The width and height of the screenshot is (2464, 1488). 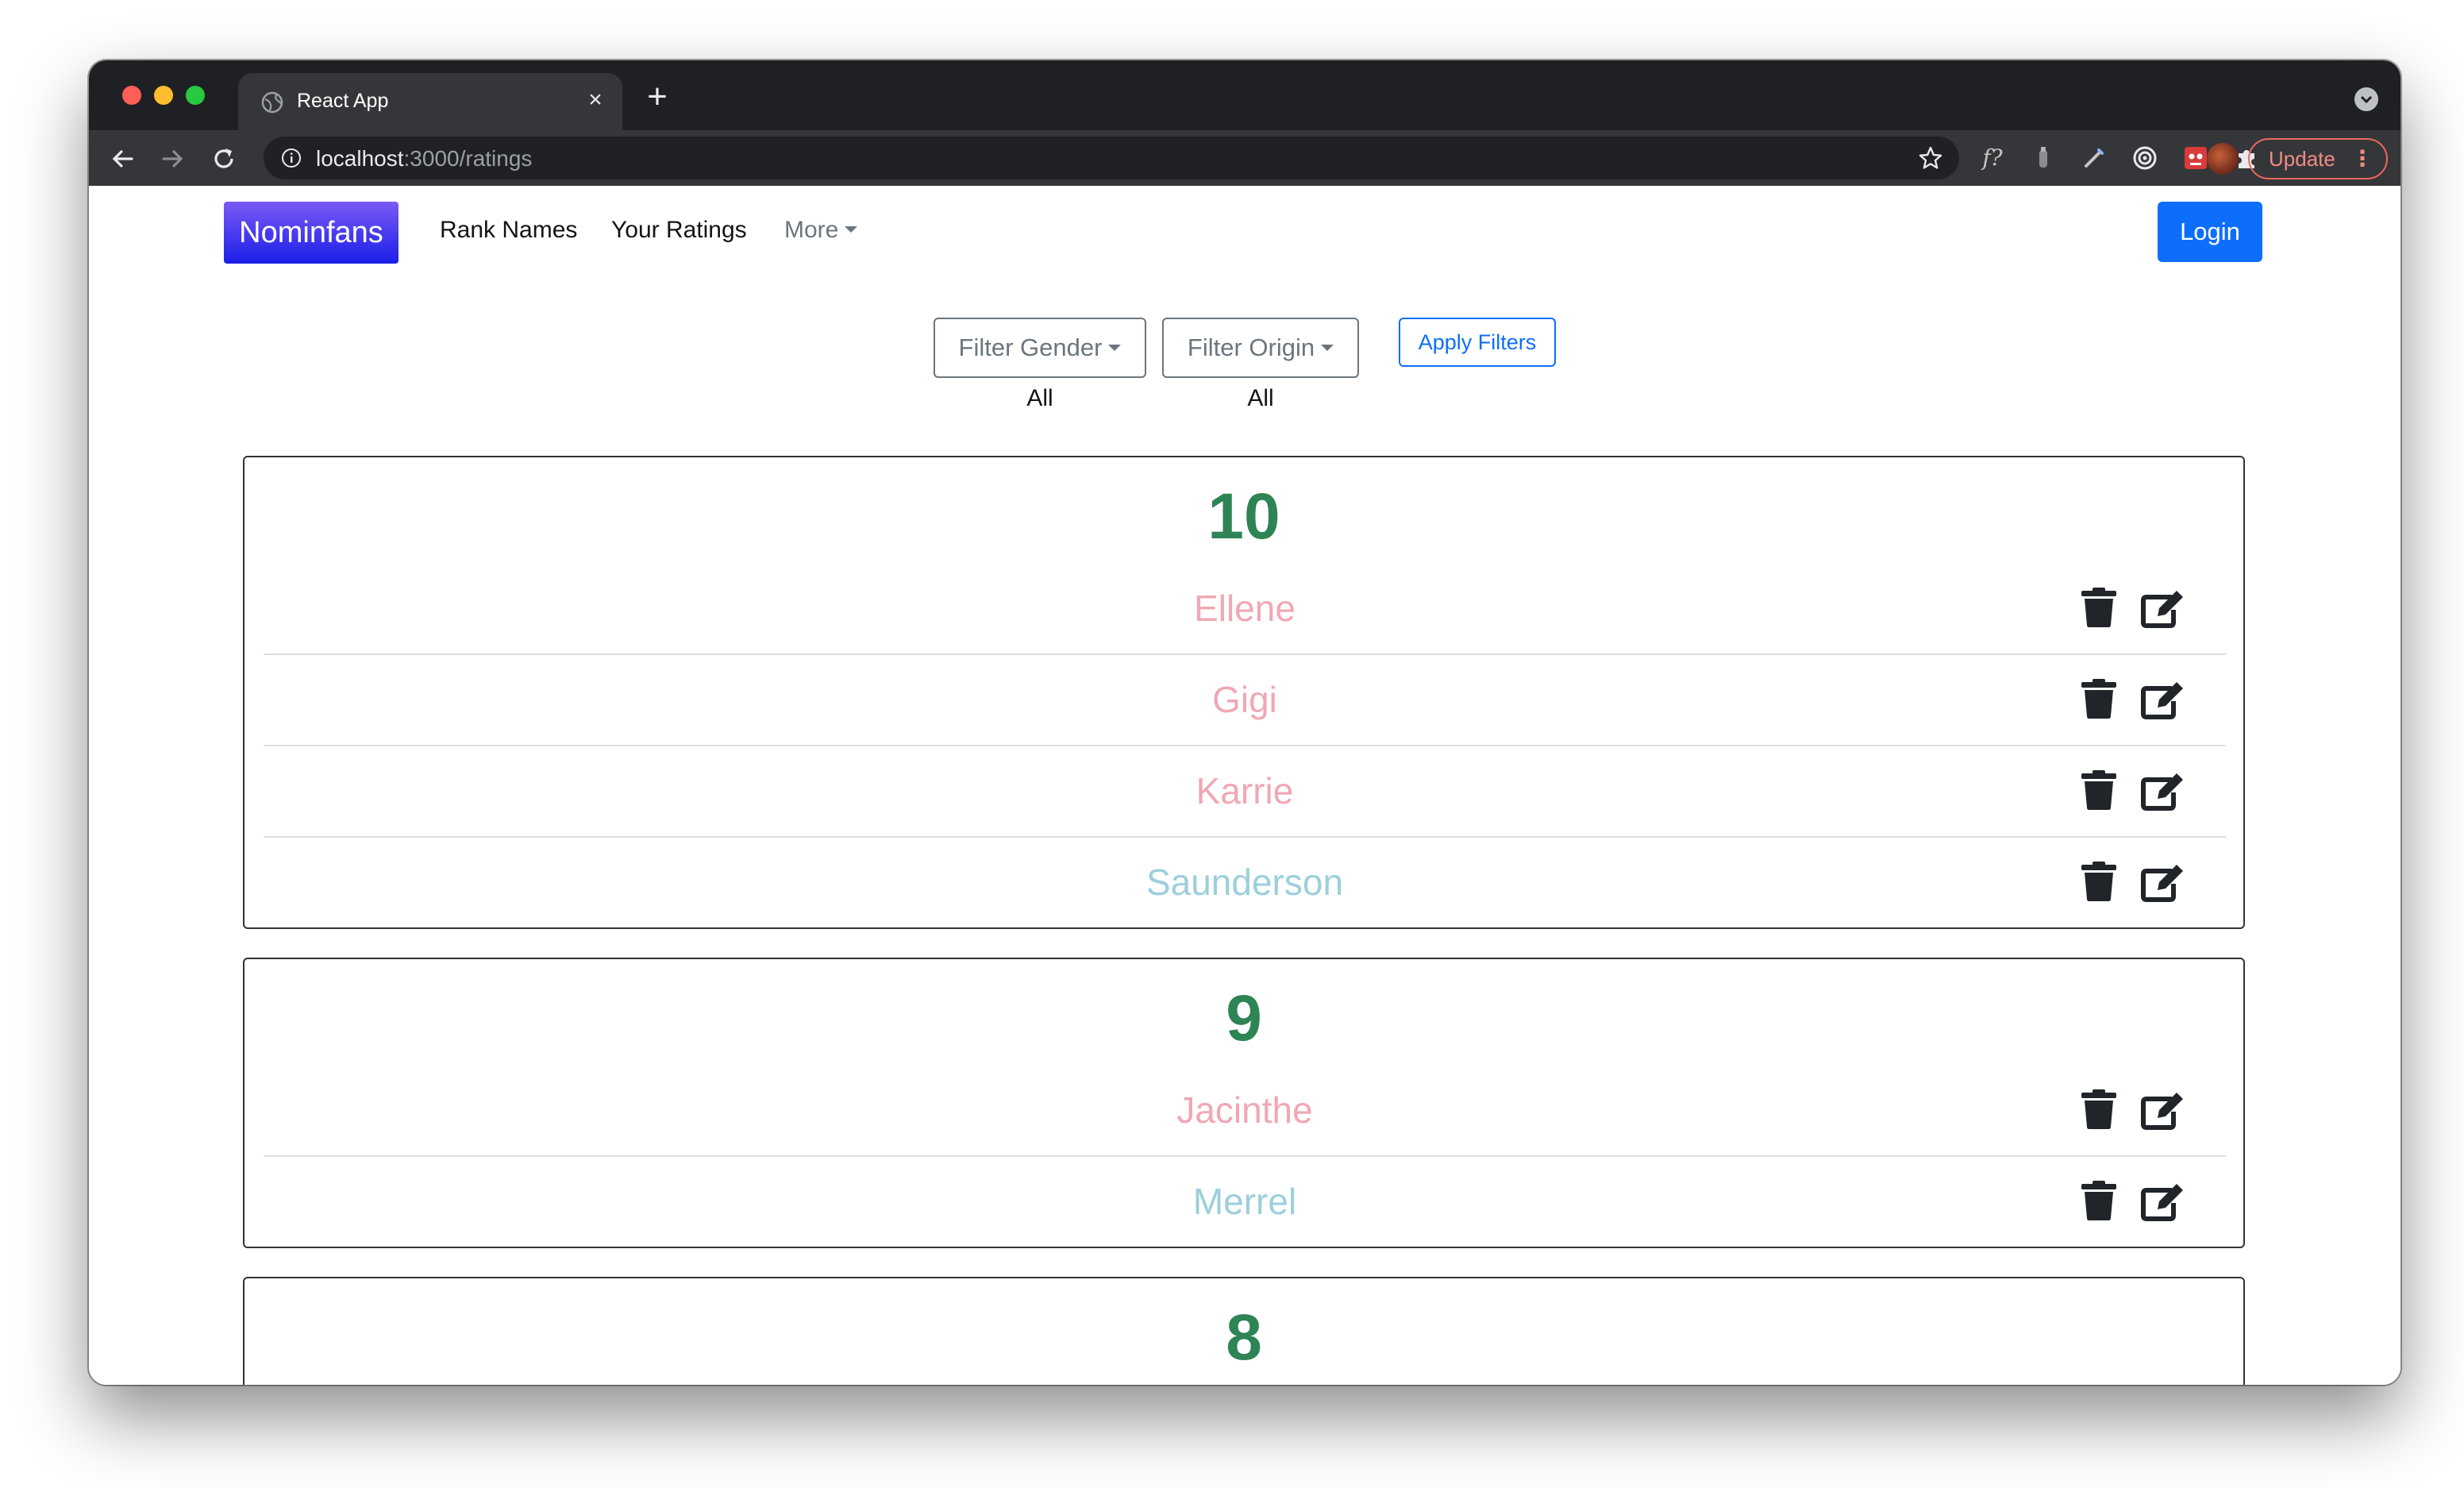 What do you see at coordinates (195, 95) in the screenshot?
I see `zoom-window-button` at bounding box center [195, 95].